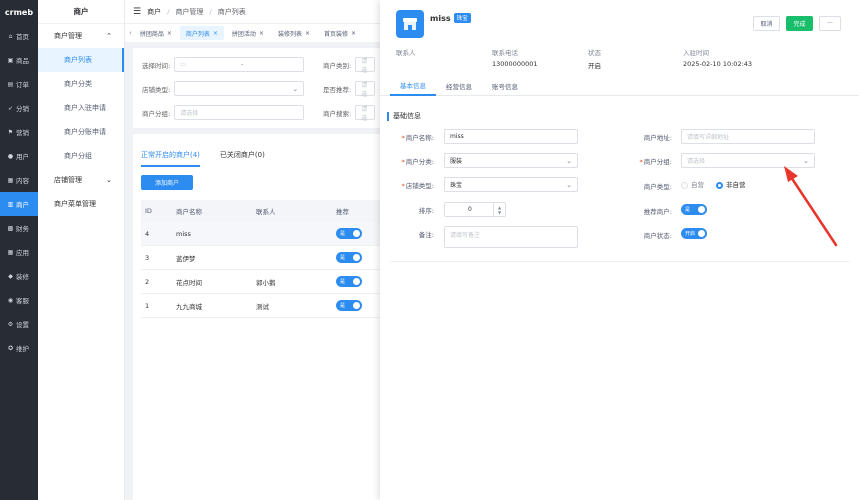 This screenshot has height=500, width=859. What do you see at coordinates (239, 88) in the screenshot?
I see `store-type-select: ⌄` at bounding box center [239, 88].